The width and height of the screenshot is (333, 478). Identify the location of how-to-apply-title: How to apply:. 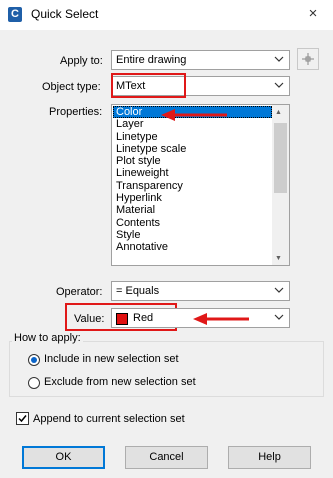
(47, 338).